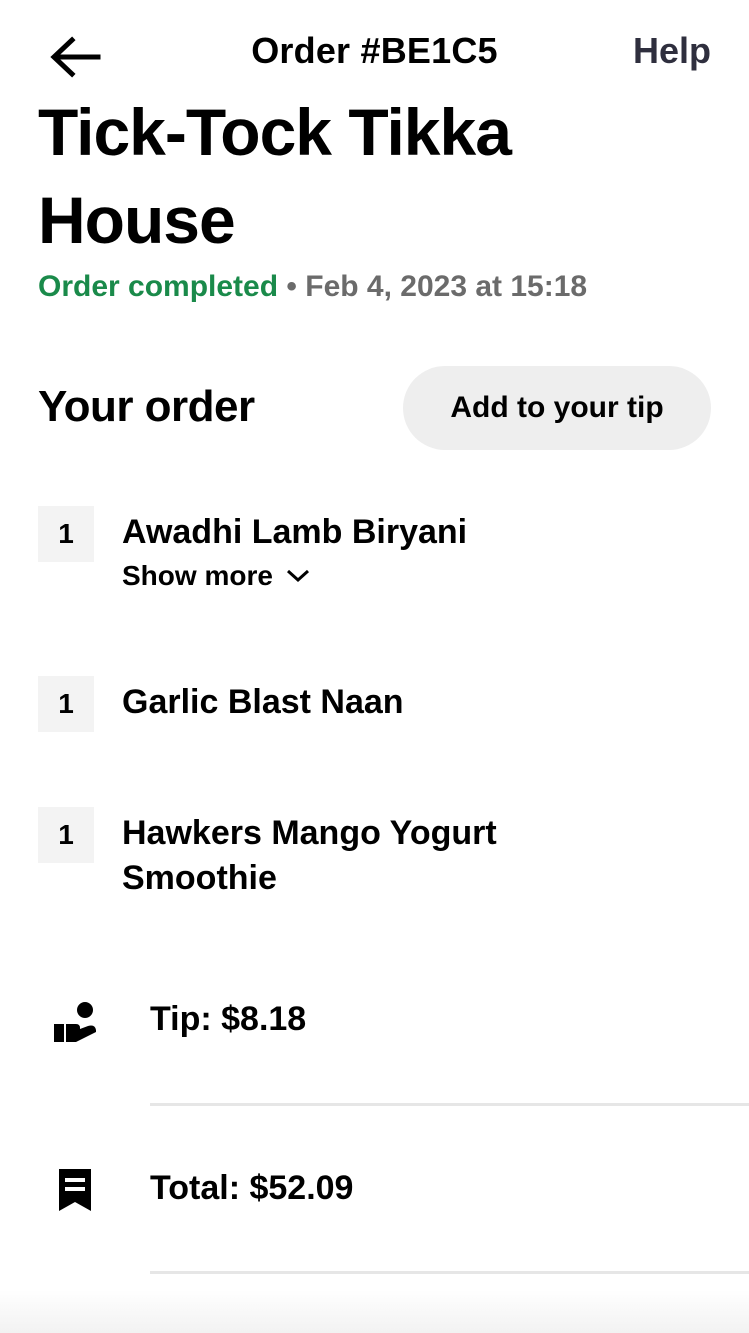  Describe the element at coordinates (446, 286) in the screenshot. I see `order-date: Feb 4, 2023 at 15:18` at that location.